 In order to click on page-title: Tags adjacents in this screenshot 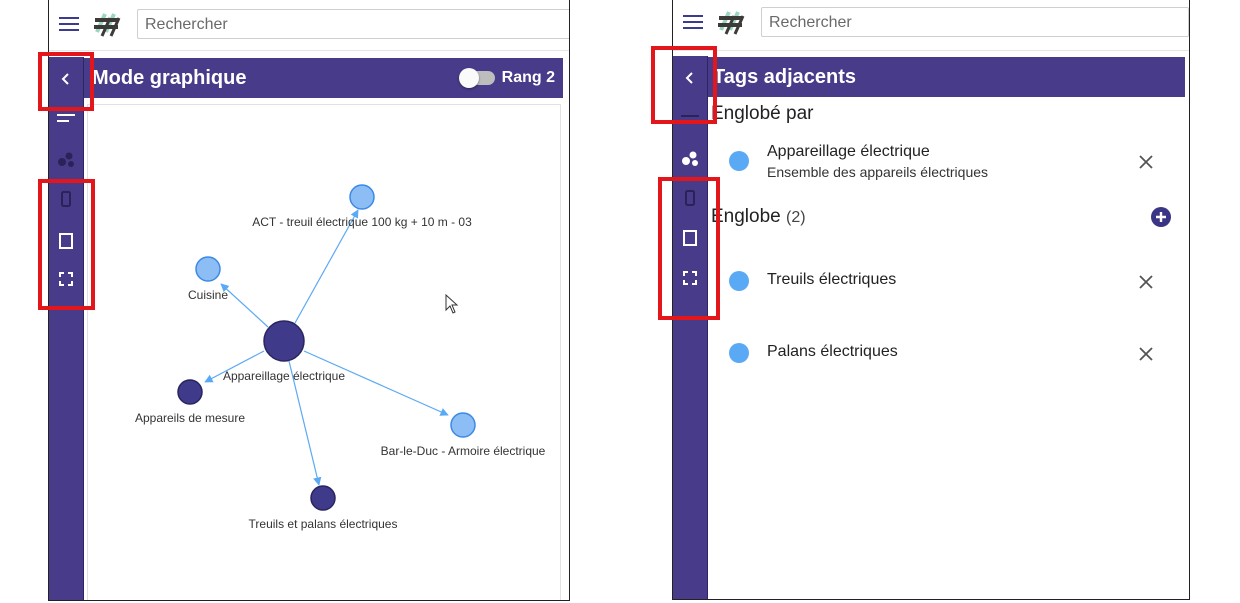, I will do `click(785, 76)`.